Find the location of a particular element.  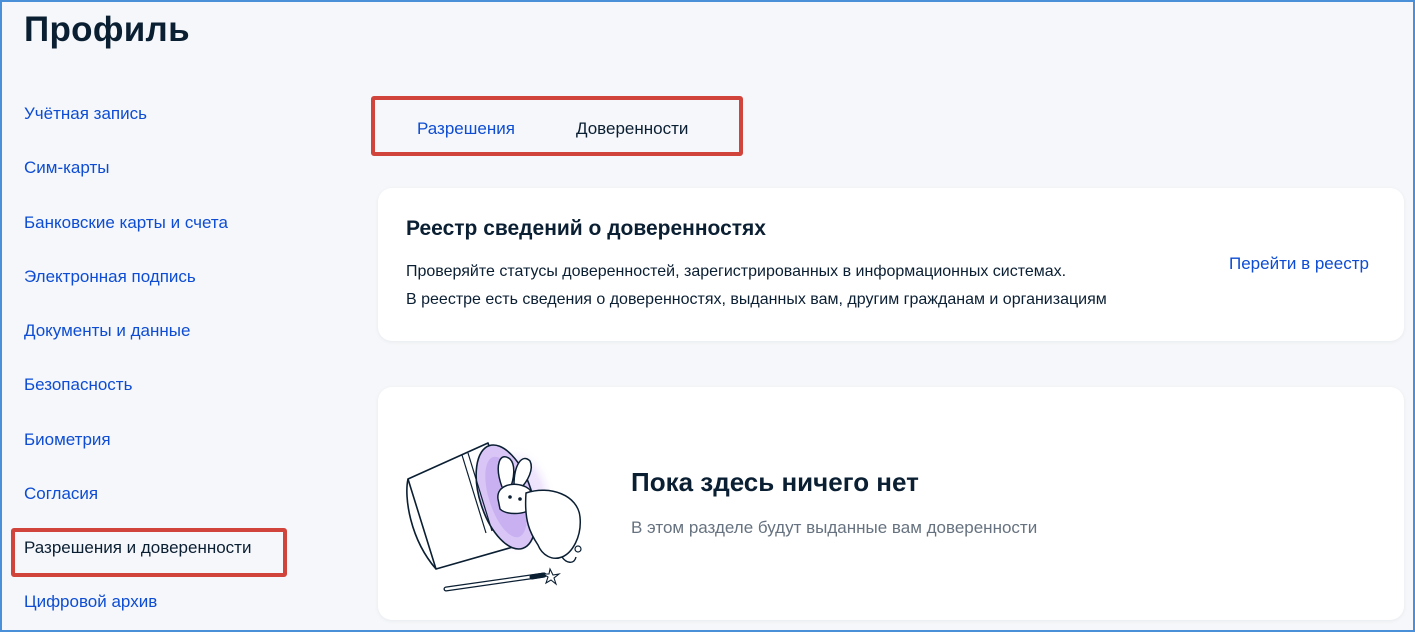

sidebar-item-permissions: Разрешения и доверенности is located at coordinates (137, 548).